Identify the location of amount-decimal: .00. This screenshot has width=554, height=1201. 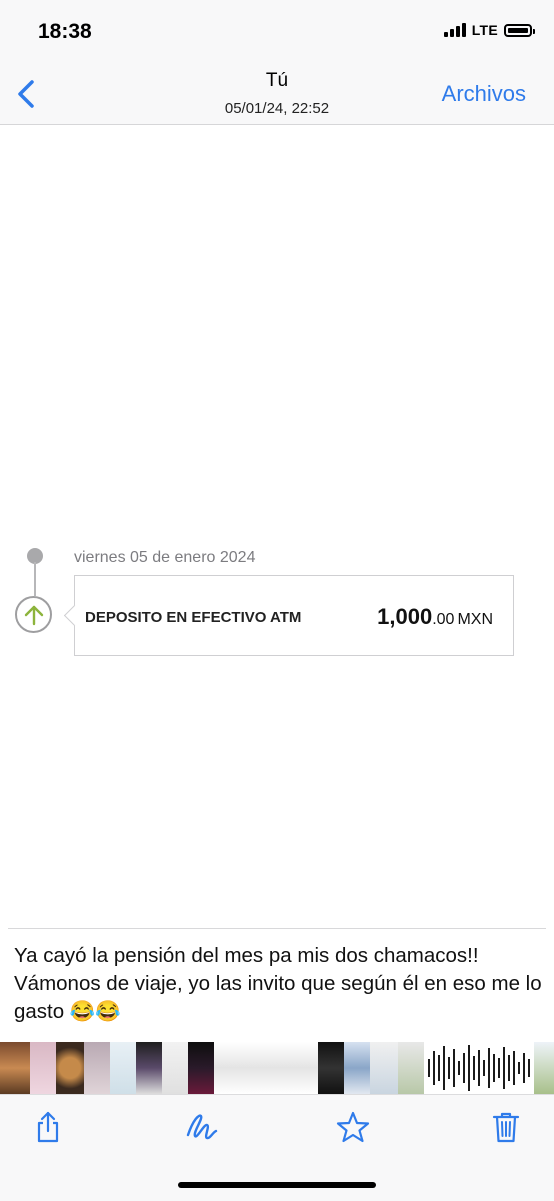
(443, 619).